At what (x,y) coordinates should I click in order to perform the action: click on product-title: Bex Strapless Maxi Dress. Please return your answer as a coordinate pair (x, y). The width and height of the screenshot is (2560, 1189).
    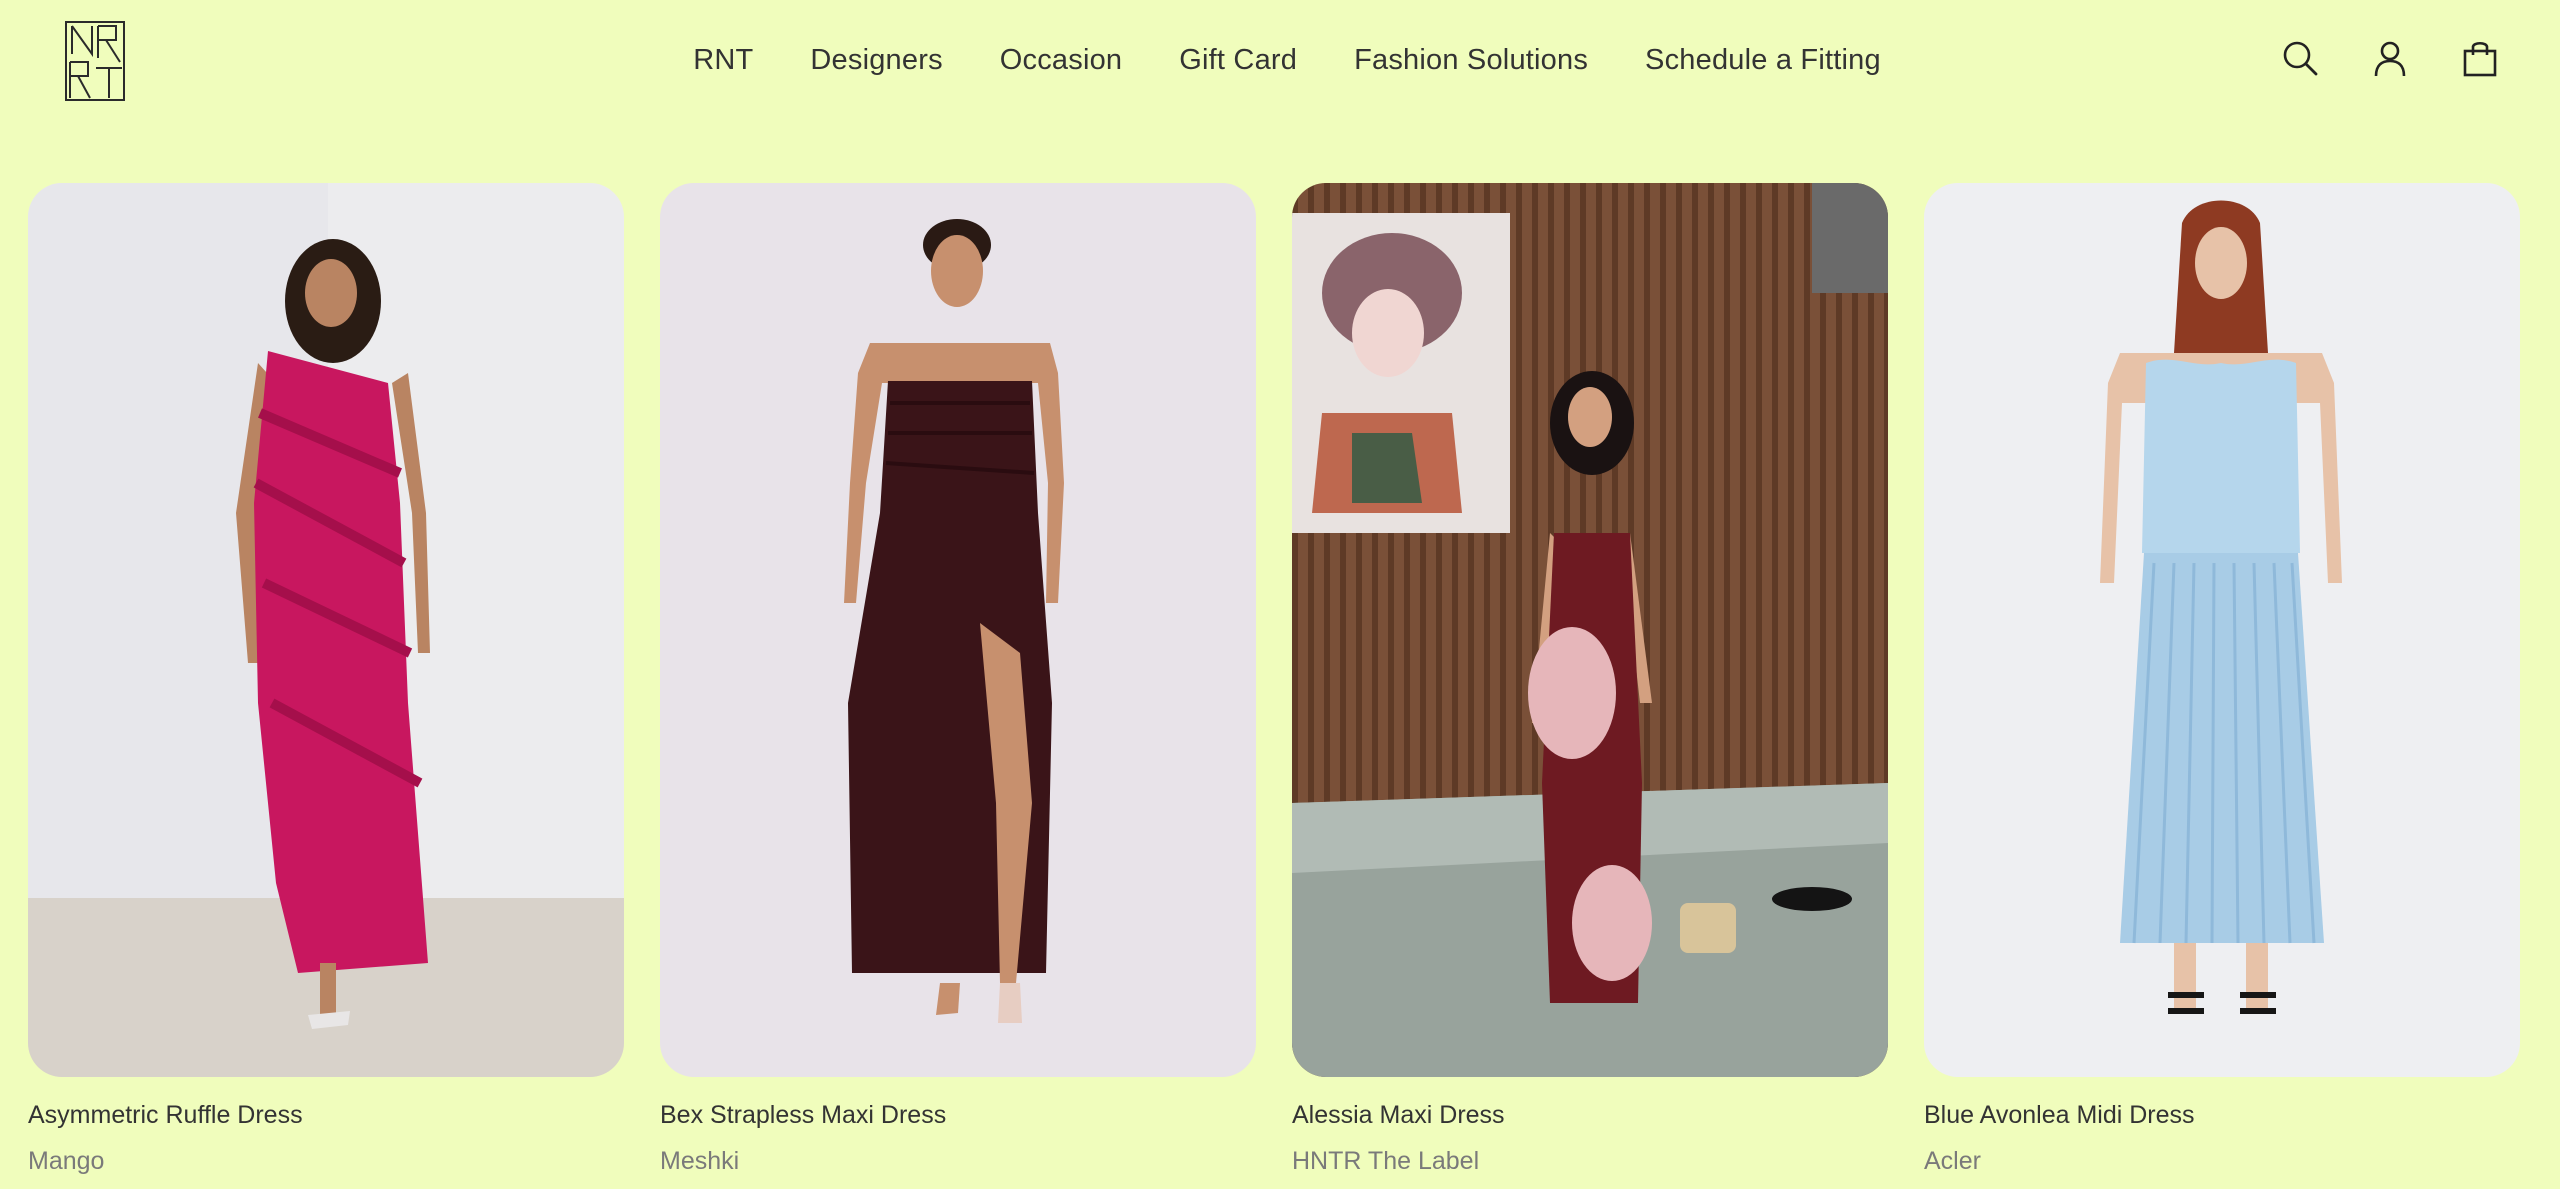
    Looking at the image, I should click on (958, 1115).